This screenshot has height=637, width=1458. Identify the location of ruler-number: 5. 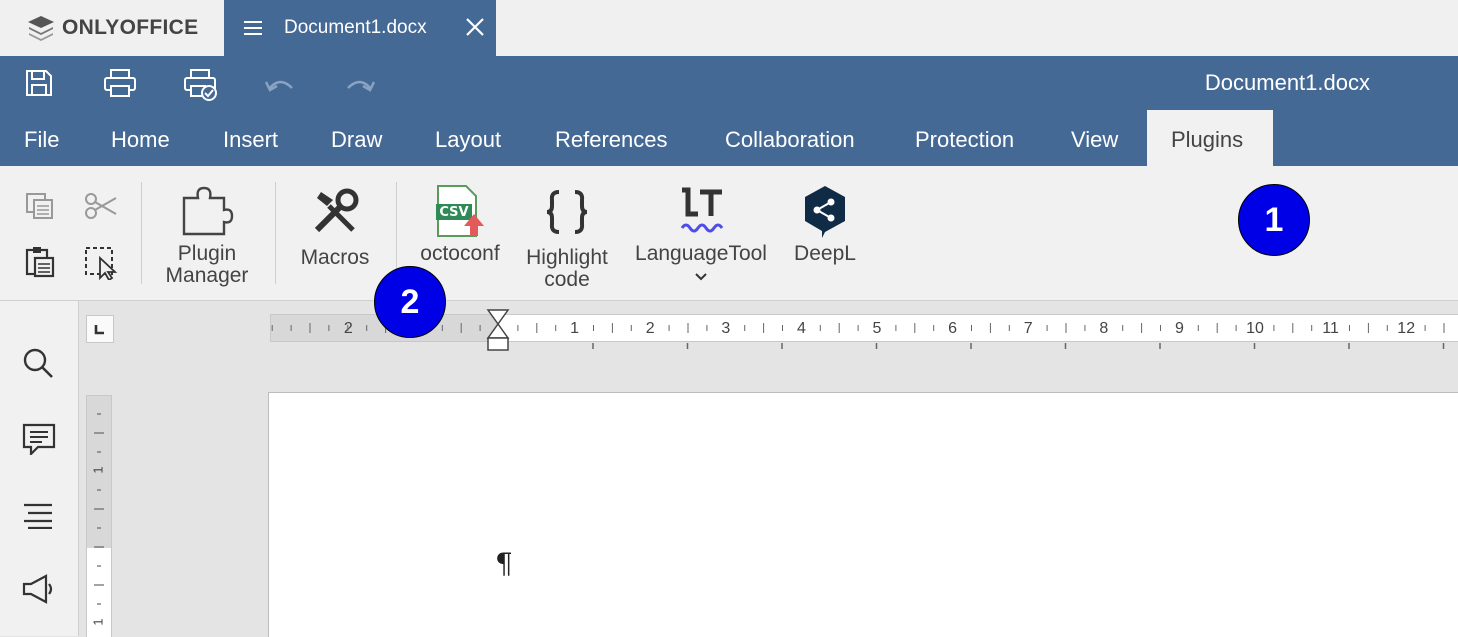
(877, 328).